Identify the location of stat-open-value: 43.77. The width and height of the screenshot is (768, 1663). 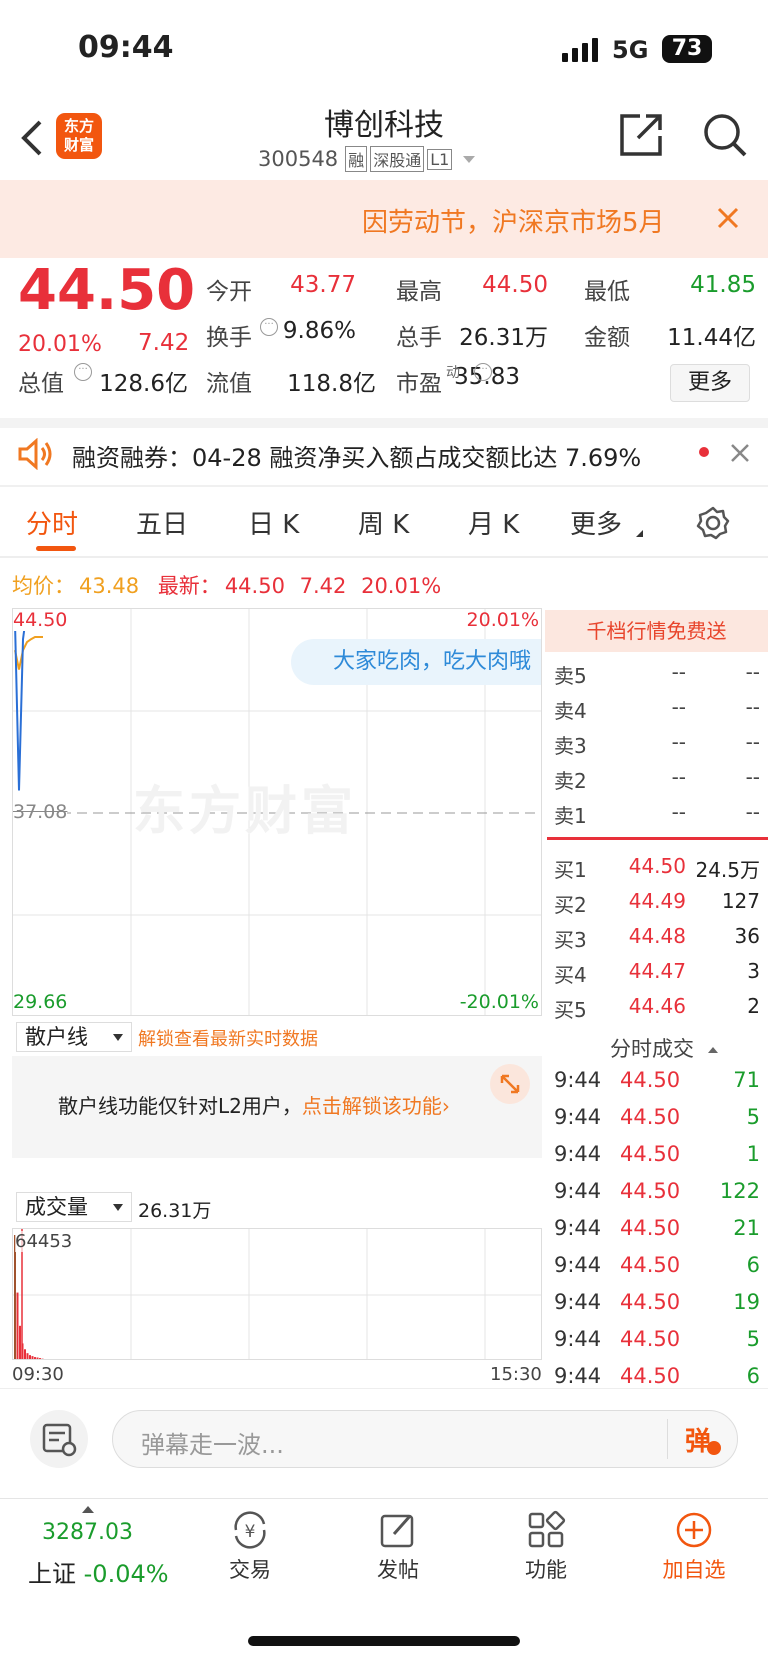
(323, 285).